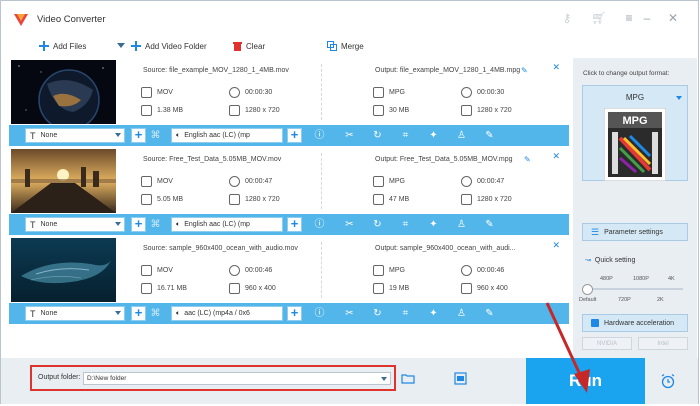 This screenshot has height=406, width=700. What do you see at coordinates (254, 110) in the screenshot?
I see `source-resolution: 1280 x 720` at bounding box center [254, 110].